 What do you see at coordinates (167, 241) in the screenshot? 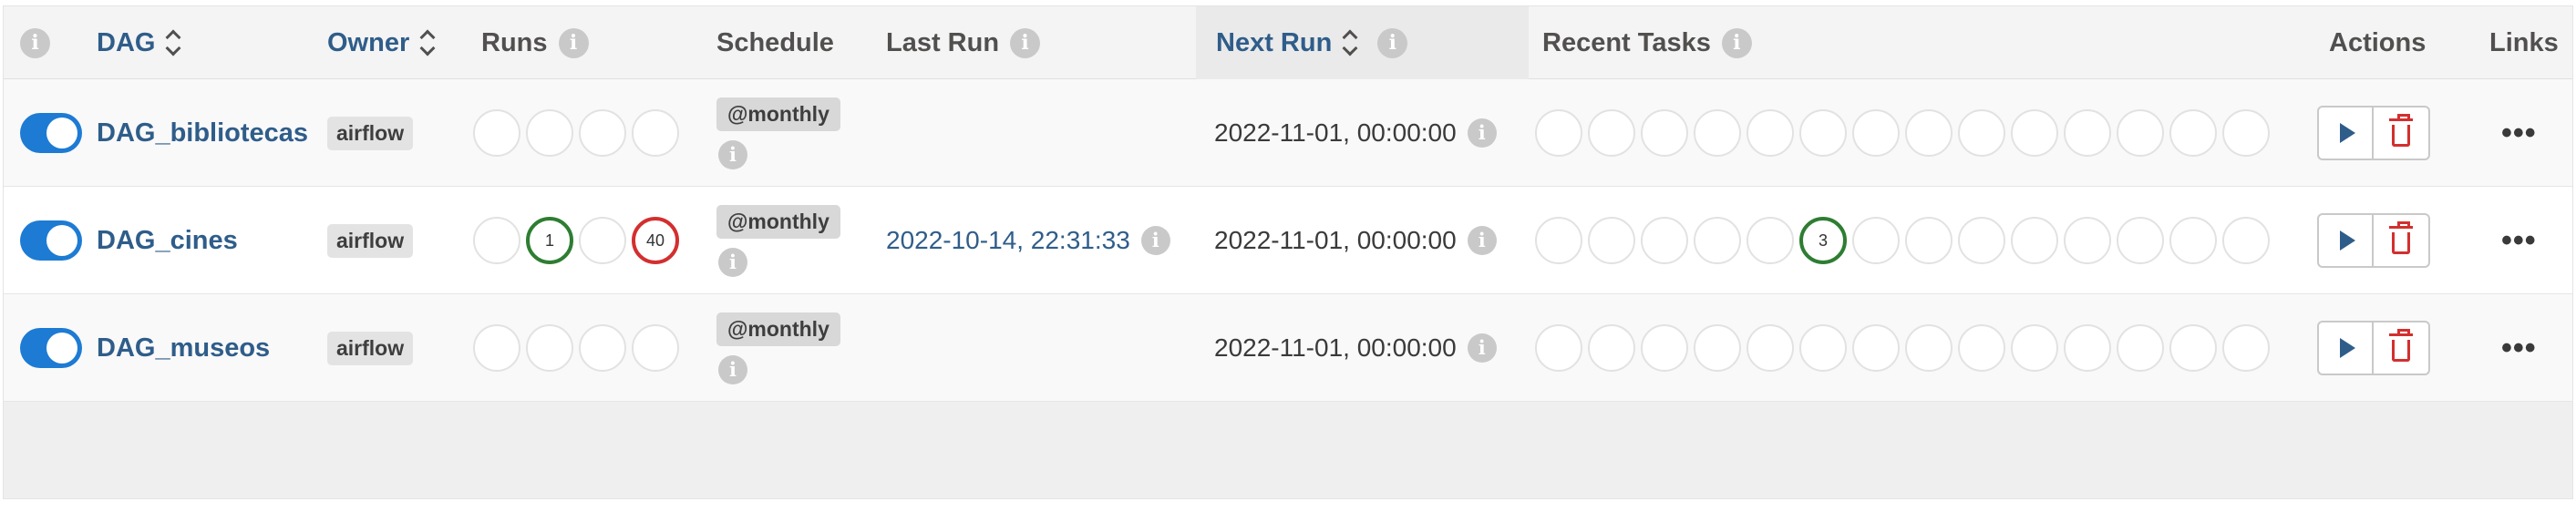
I see `dag-link: DAG_cines` at bounding box center [167, 241].